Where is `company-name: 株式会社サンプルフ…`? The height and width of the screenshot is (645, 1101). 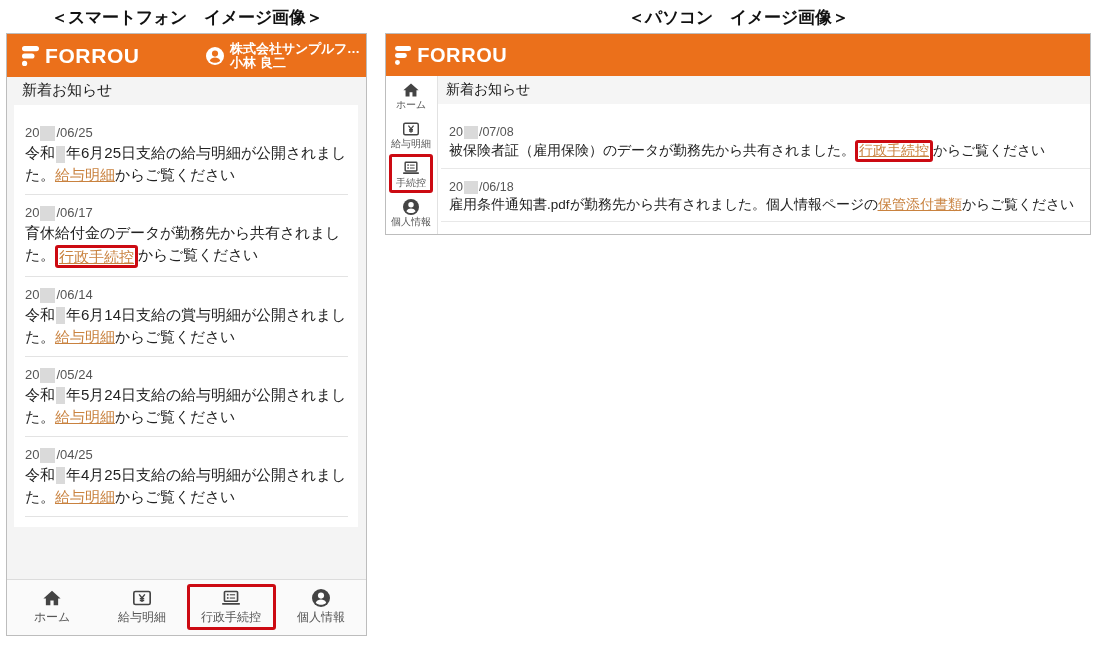 company-name: 株式会社サンプルフ… is located at coordinates (295, 49).